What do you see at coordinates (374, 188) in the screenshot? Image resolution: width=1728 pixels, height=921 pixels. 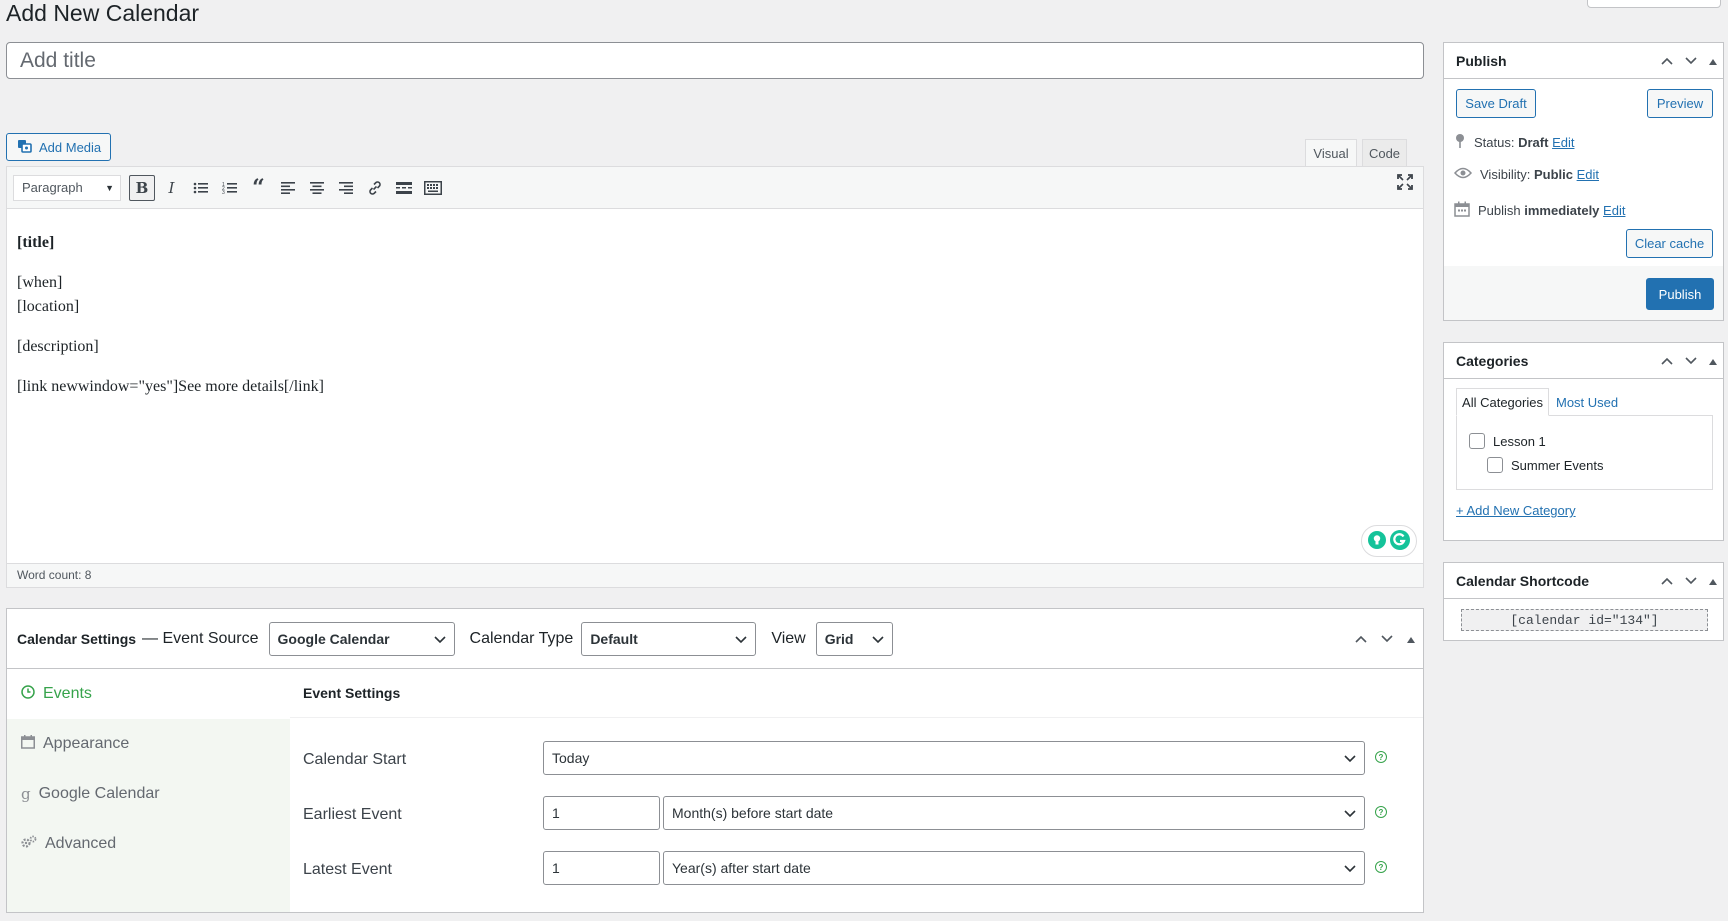 I see `link-icon` at bounding box center [374, 188].